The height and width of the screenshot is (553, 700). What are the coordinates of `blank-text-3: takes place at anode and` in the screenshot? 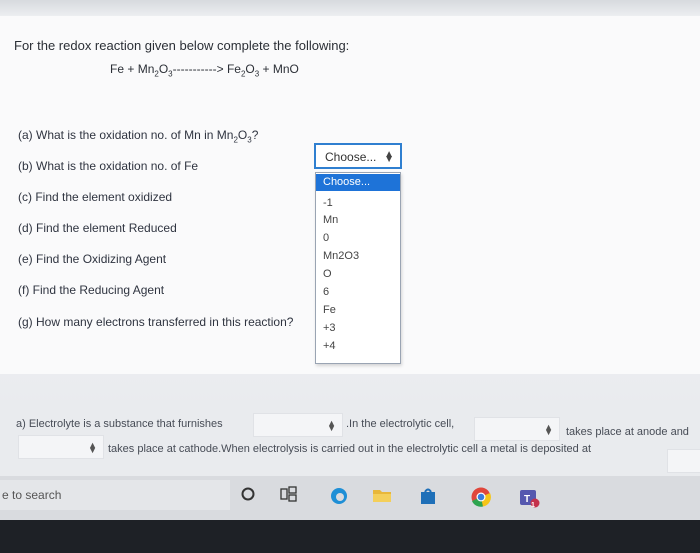 It's located at (627, 432).